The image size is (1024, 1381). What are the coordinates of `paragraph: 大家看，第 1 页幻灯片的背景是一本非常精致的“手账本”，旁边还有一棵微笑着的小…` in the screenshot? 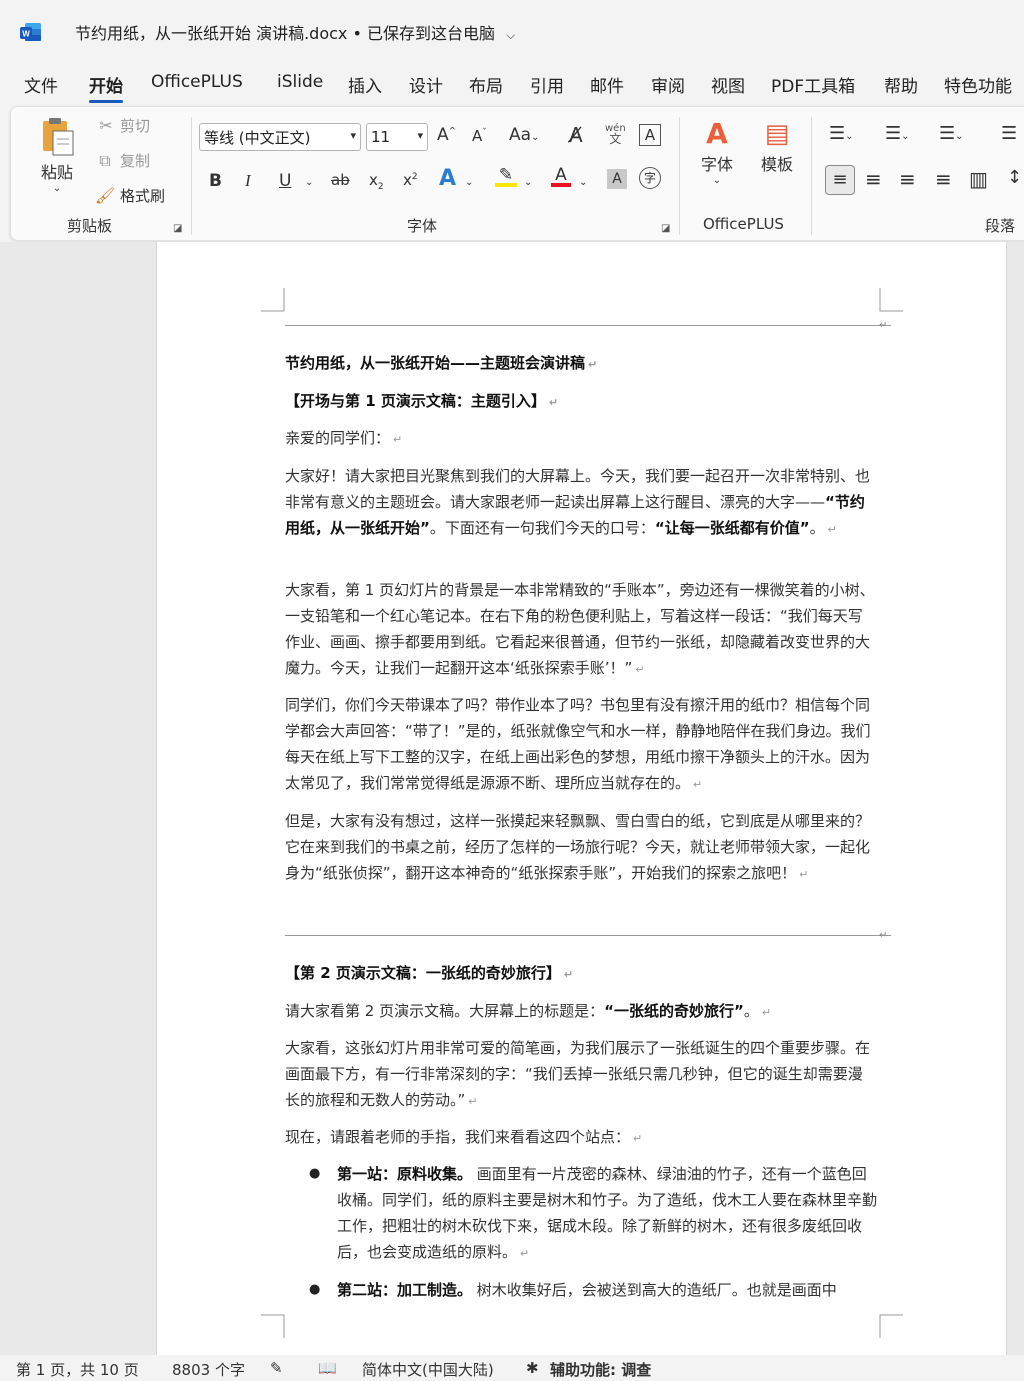 It's located at (580, 630).